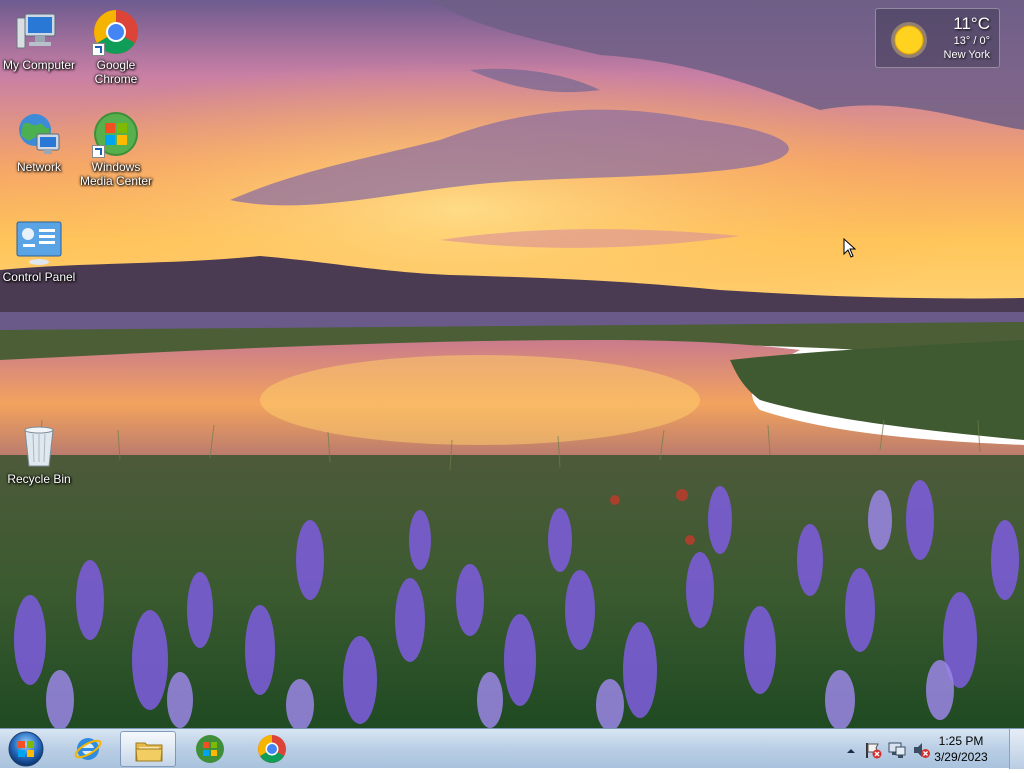 This screenshot has height=773, width=1024. What do you see at coordinates (39, 479) in the screenshot?
I see `desktop-icon-label: Recycle Bin` at bounding box center [39, 479].